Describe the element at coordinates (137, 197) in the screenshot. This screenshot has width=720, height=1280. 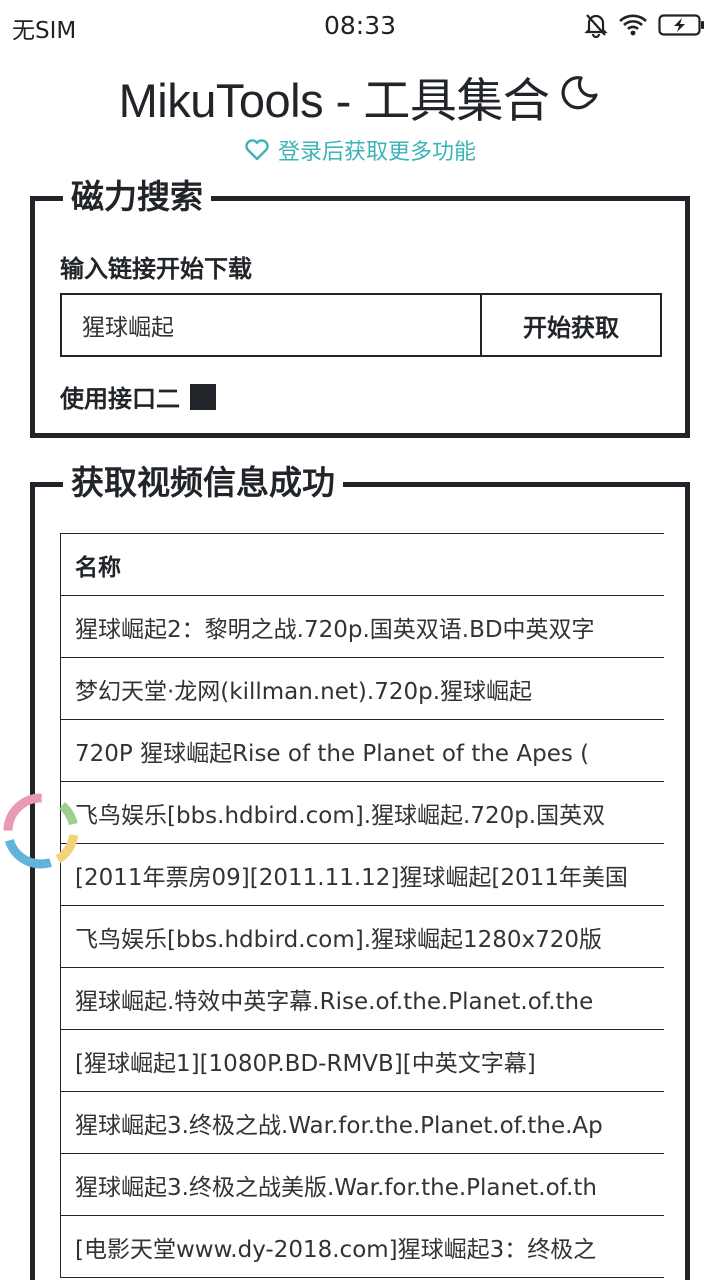
I see `magnet-search-legend: 磁力搜索` at that location.